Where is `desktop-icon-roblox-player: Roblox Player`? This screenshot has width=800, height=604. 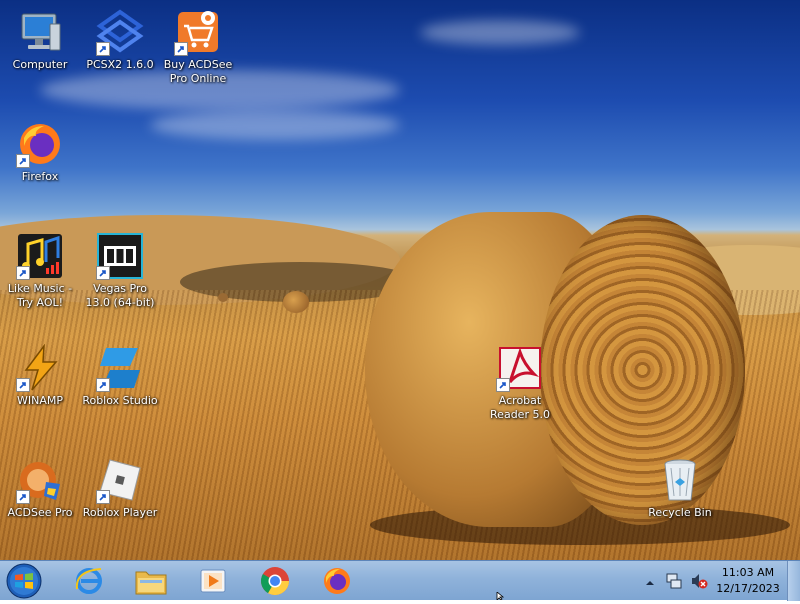 desktop-icon-roblox-player: Roblox Player is located at coordinates (120, 488).